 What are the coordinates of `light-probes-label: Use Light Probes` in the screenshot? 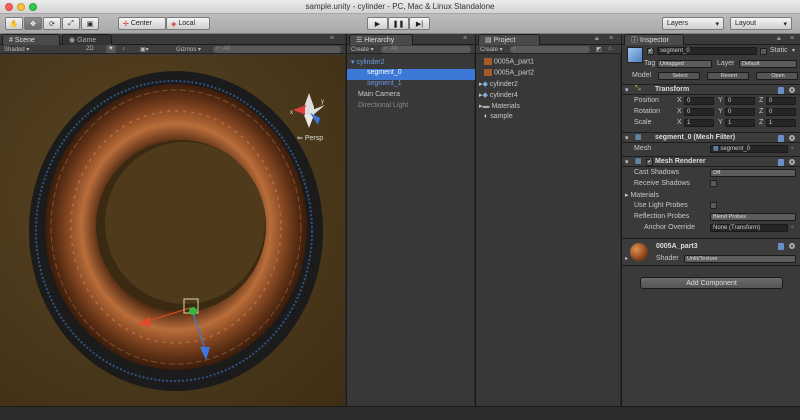 It's located at (661, 205).